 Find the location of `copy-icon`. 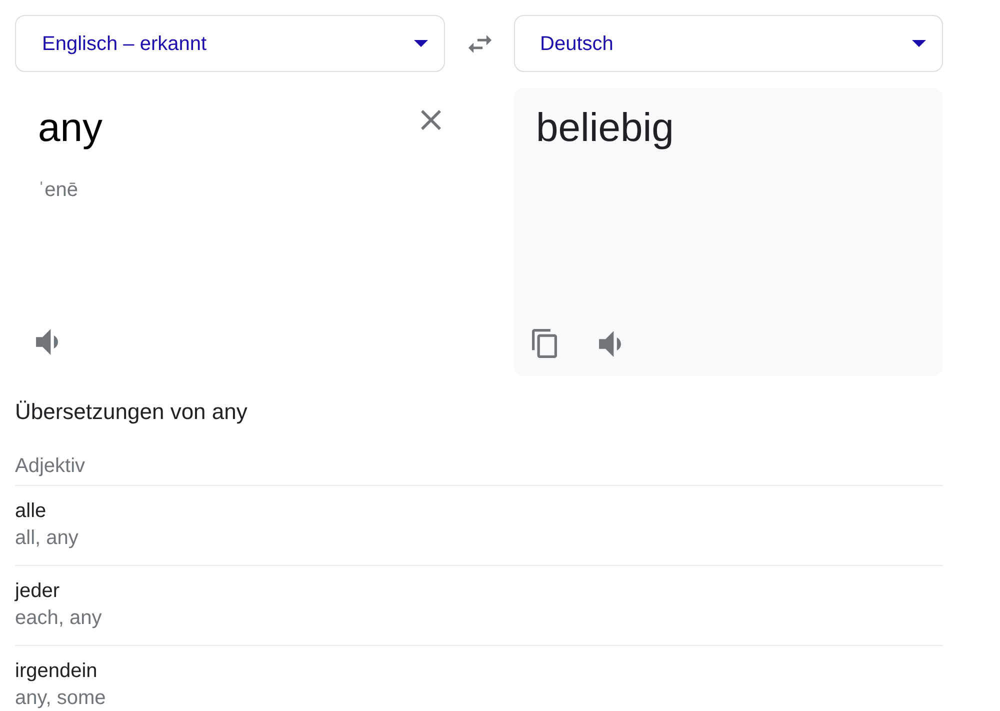

copy-icon is located at coordinates (544, 343).